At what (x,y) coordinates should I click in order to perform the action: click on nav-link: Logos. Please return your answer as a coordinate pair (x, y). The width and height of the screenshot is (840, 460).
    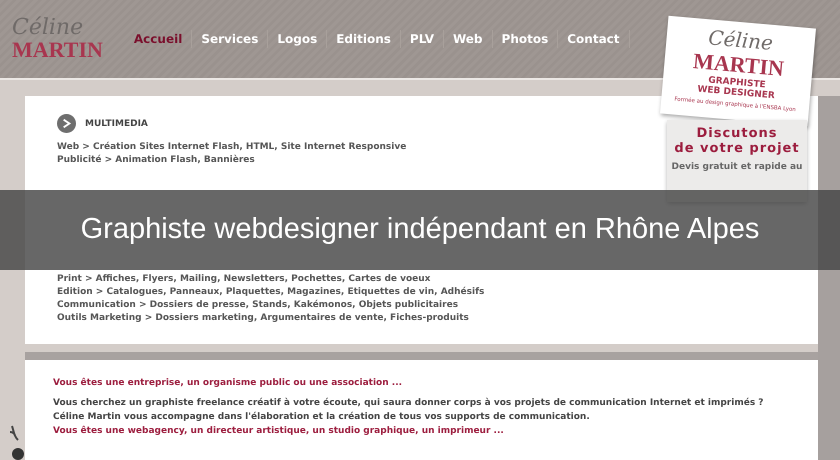
    Looking at the image, I should click on (298, 39).